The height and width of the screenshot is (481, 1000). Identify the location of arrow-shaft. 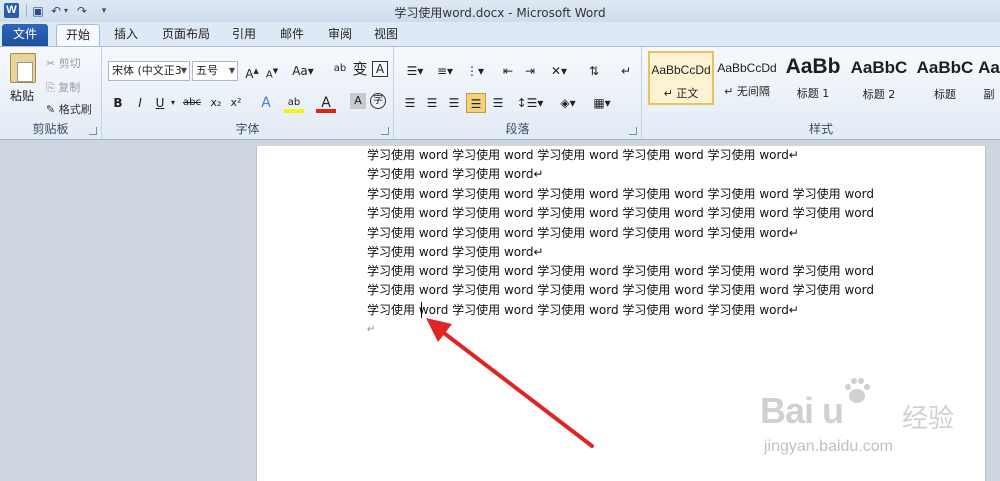
(516, 388).